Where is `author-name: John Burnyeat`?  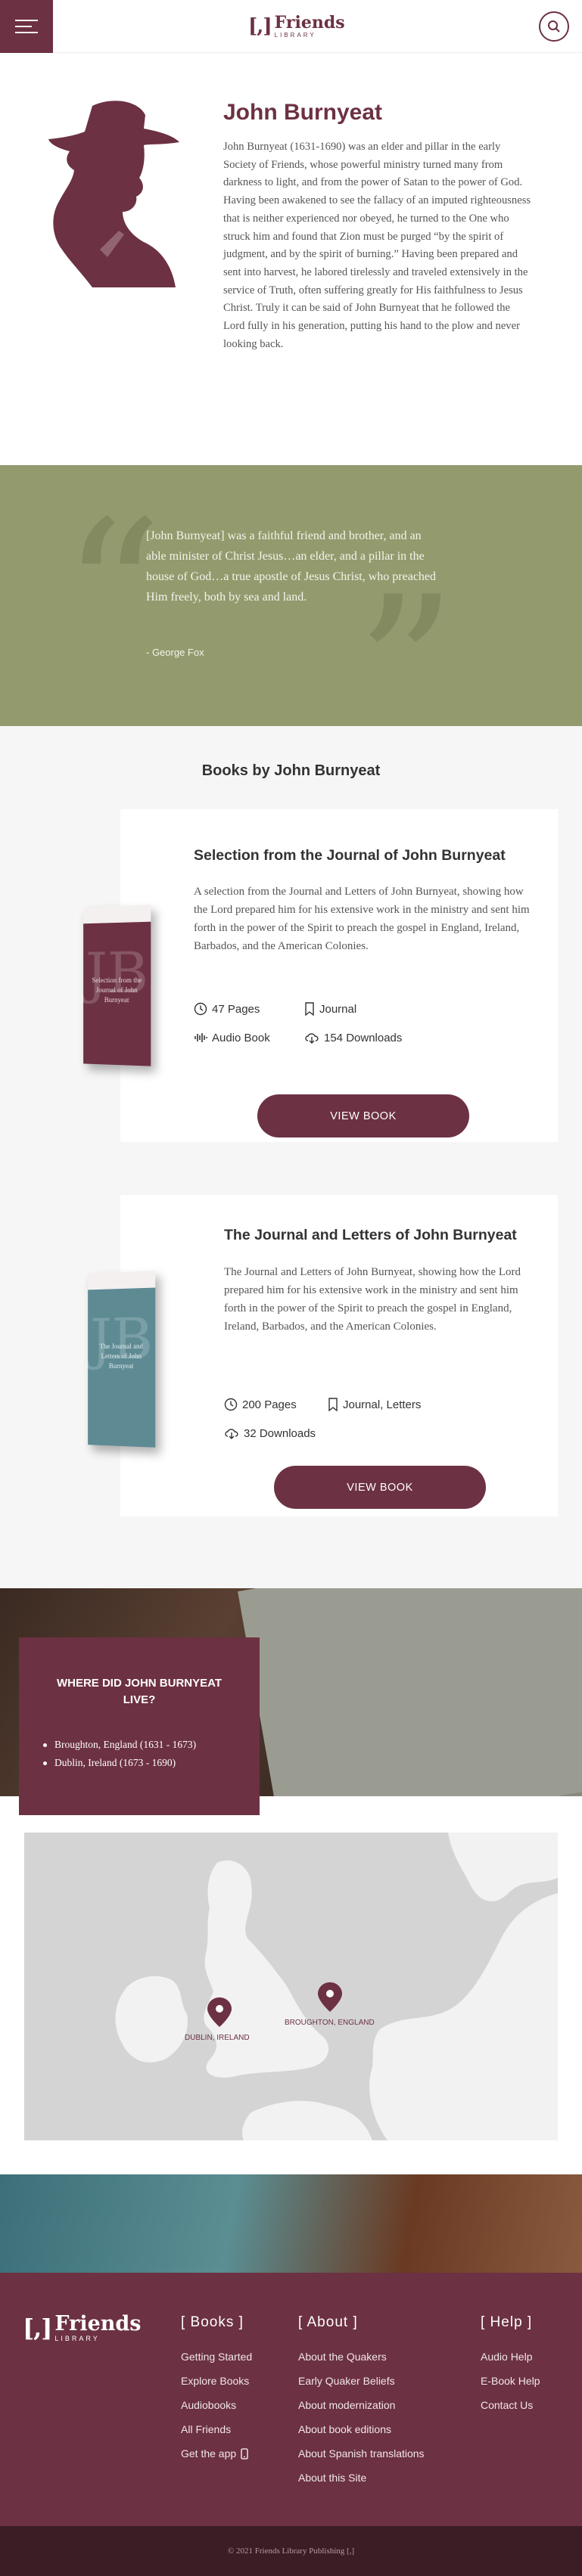
author-name: John Burnyeat is located at coordinates (303, 112).